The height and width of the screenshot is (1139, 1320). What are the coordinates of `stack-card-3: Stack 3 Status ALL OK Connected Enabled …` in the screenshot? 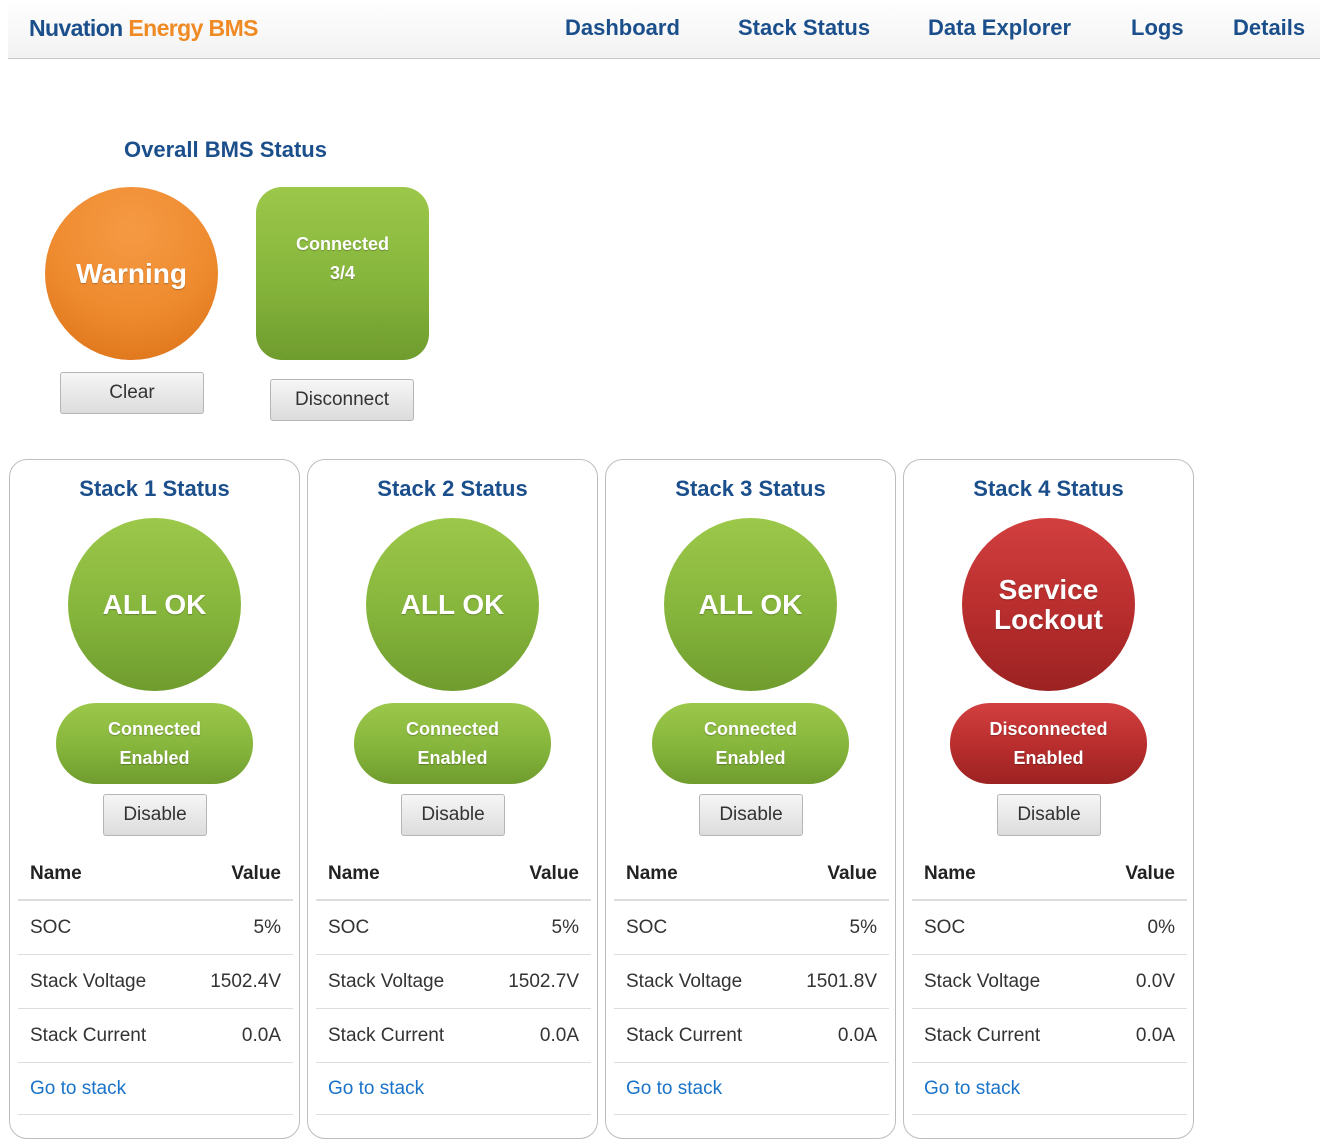 It's located at (750, 799).